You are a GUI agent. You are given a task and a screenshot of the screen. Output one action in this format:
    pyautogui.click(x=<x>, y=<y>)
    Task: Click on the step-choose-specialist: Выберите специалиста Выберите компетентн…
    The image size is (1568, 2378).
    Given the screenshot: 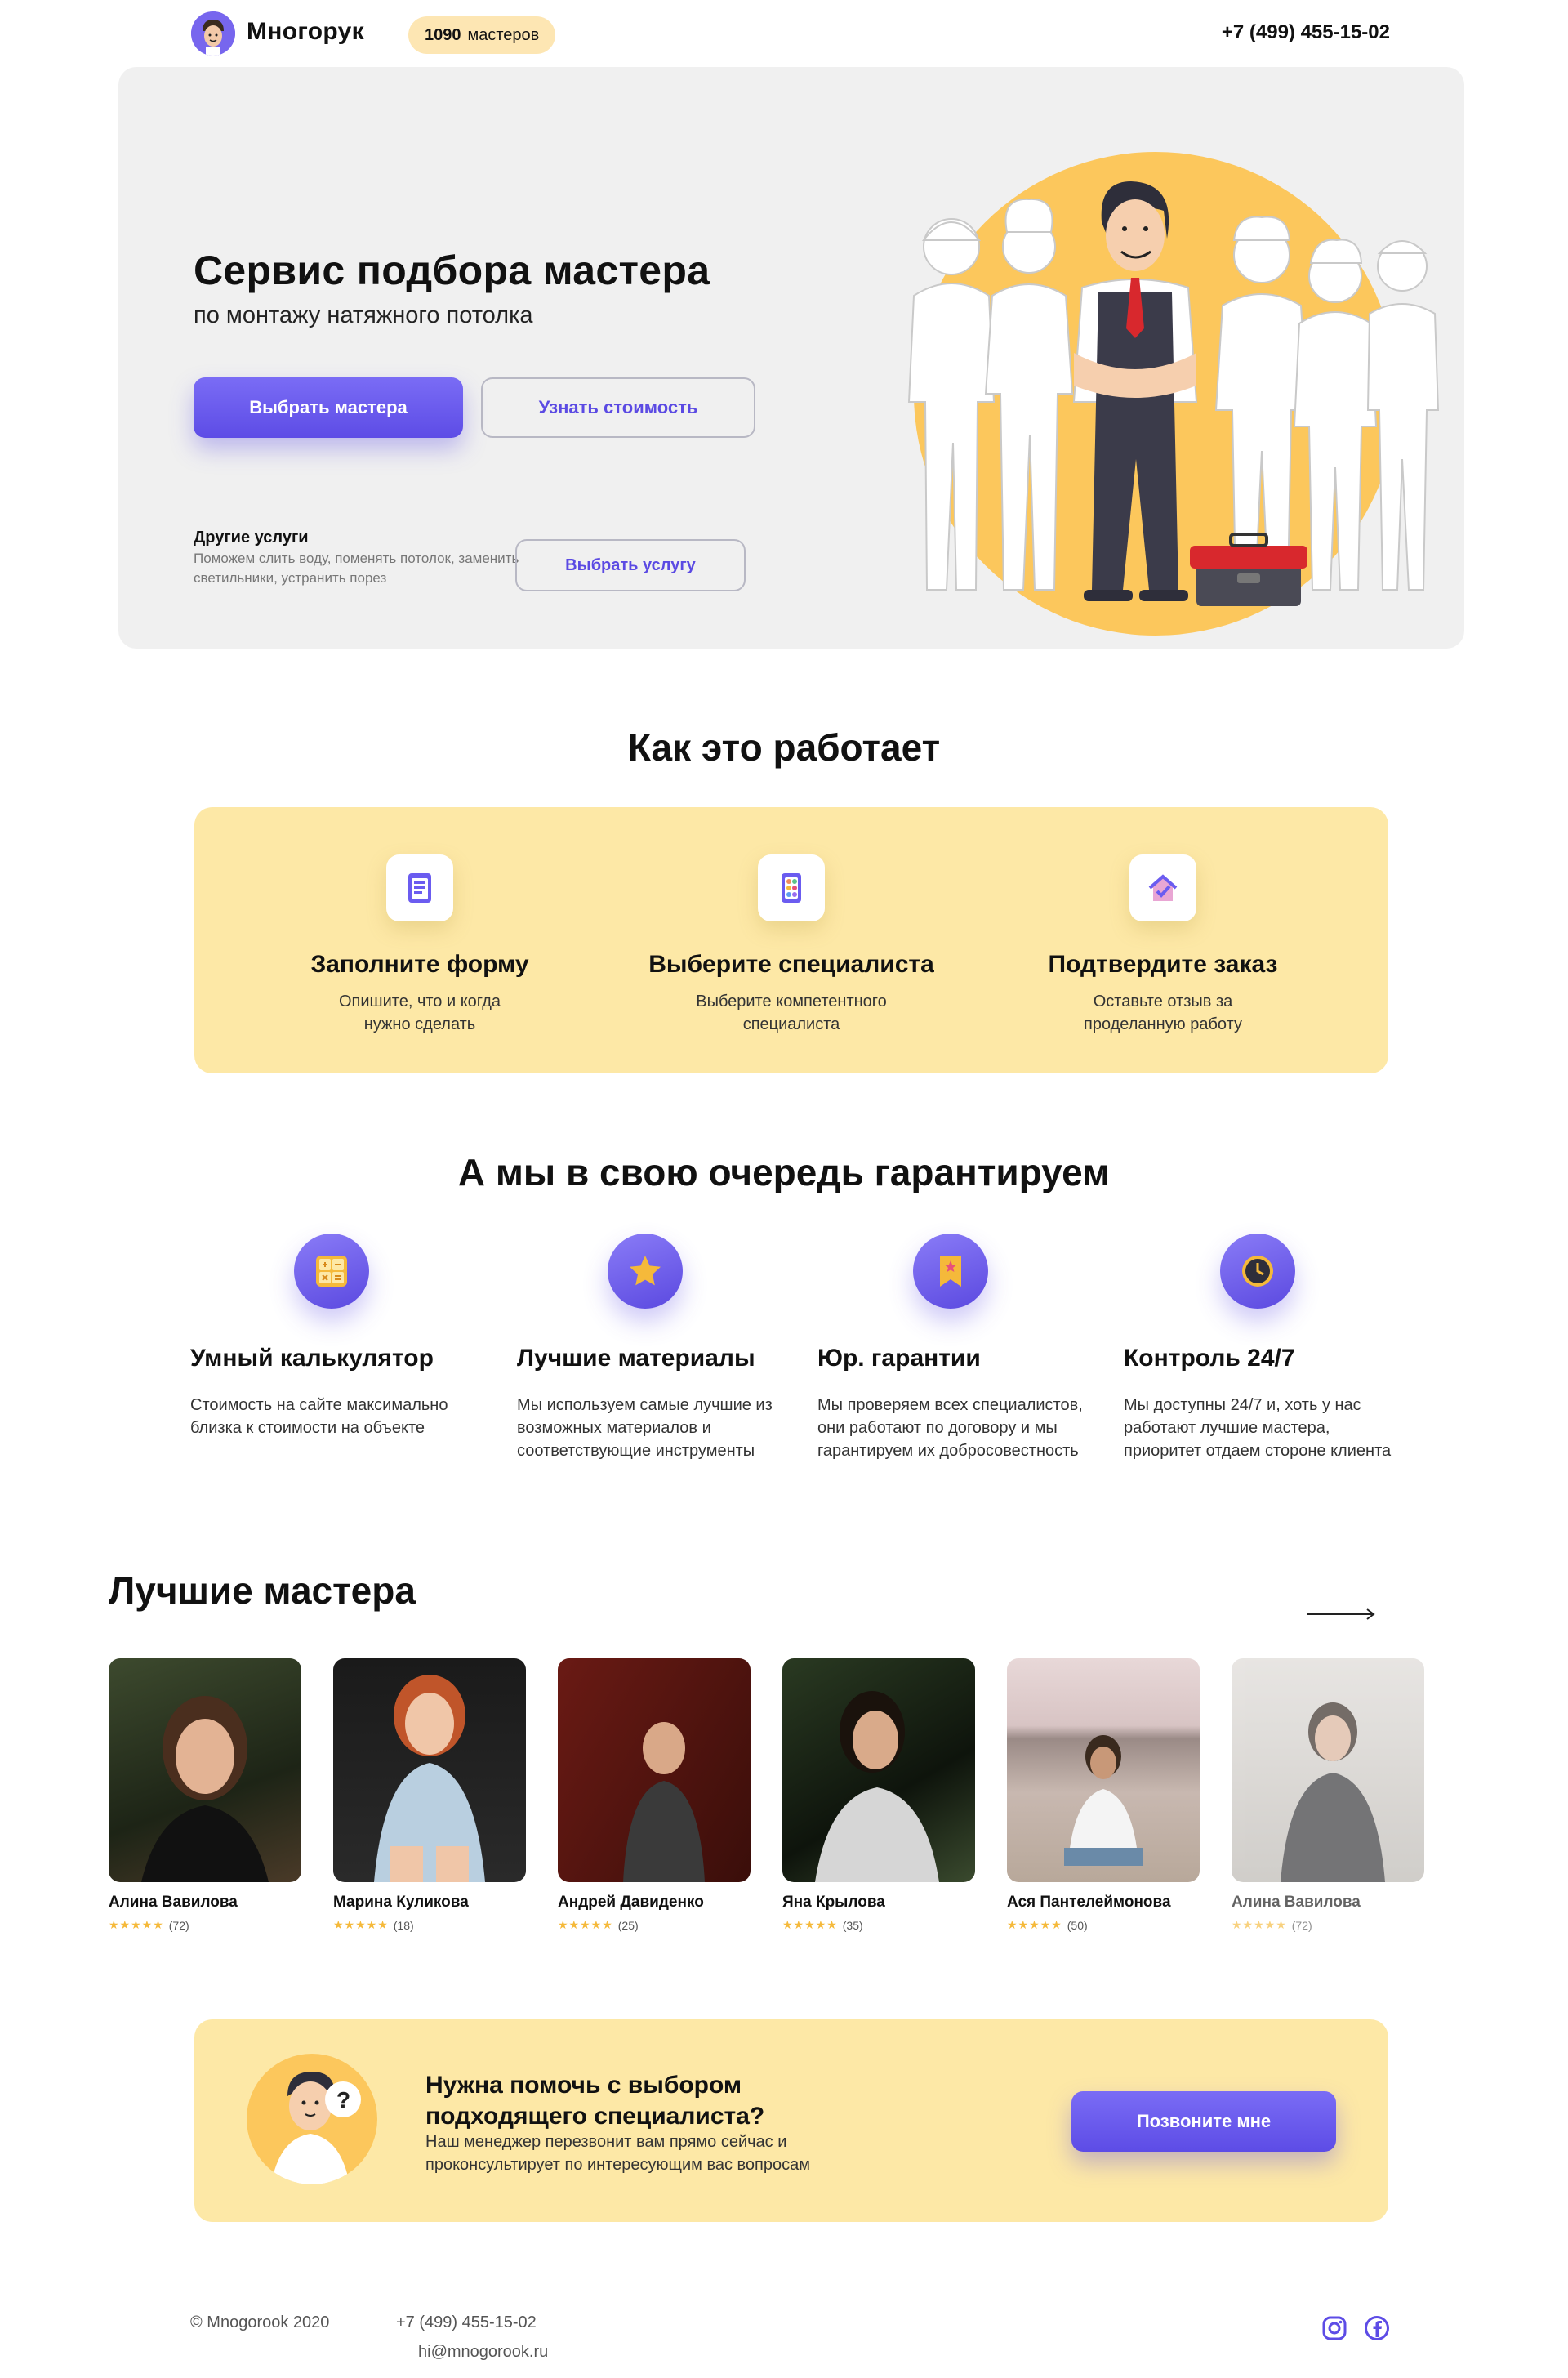 What is the action you would take?
    pyautogui.click(x=791, y=945)
    